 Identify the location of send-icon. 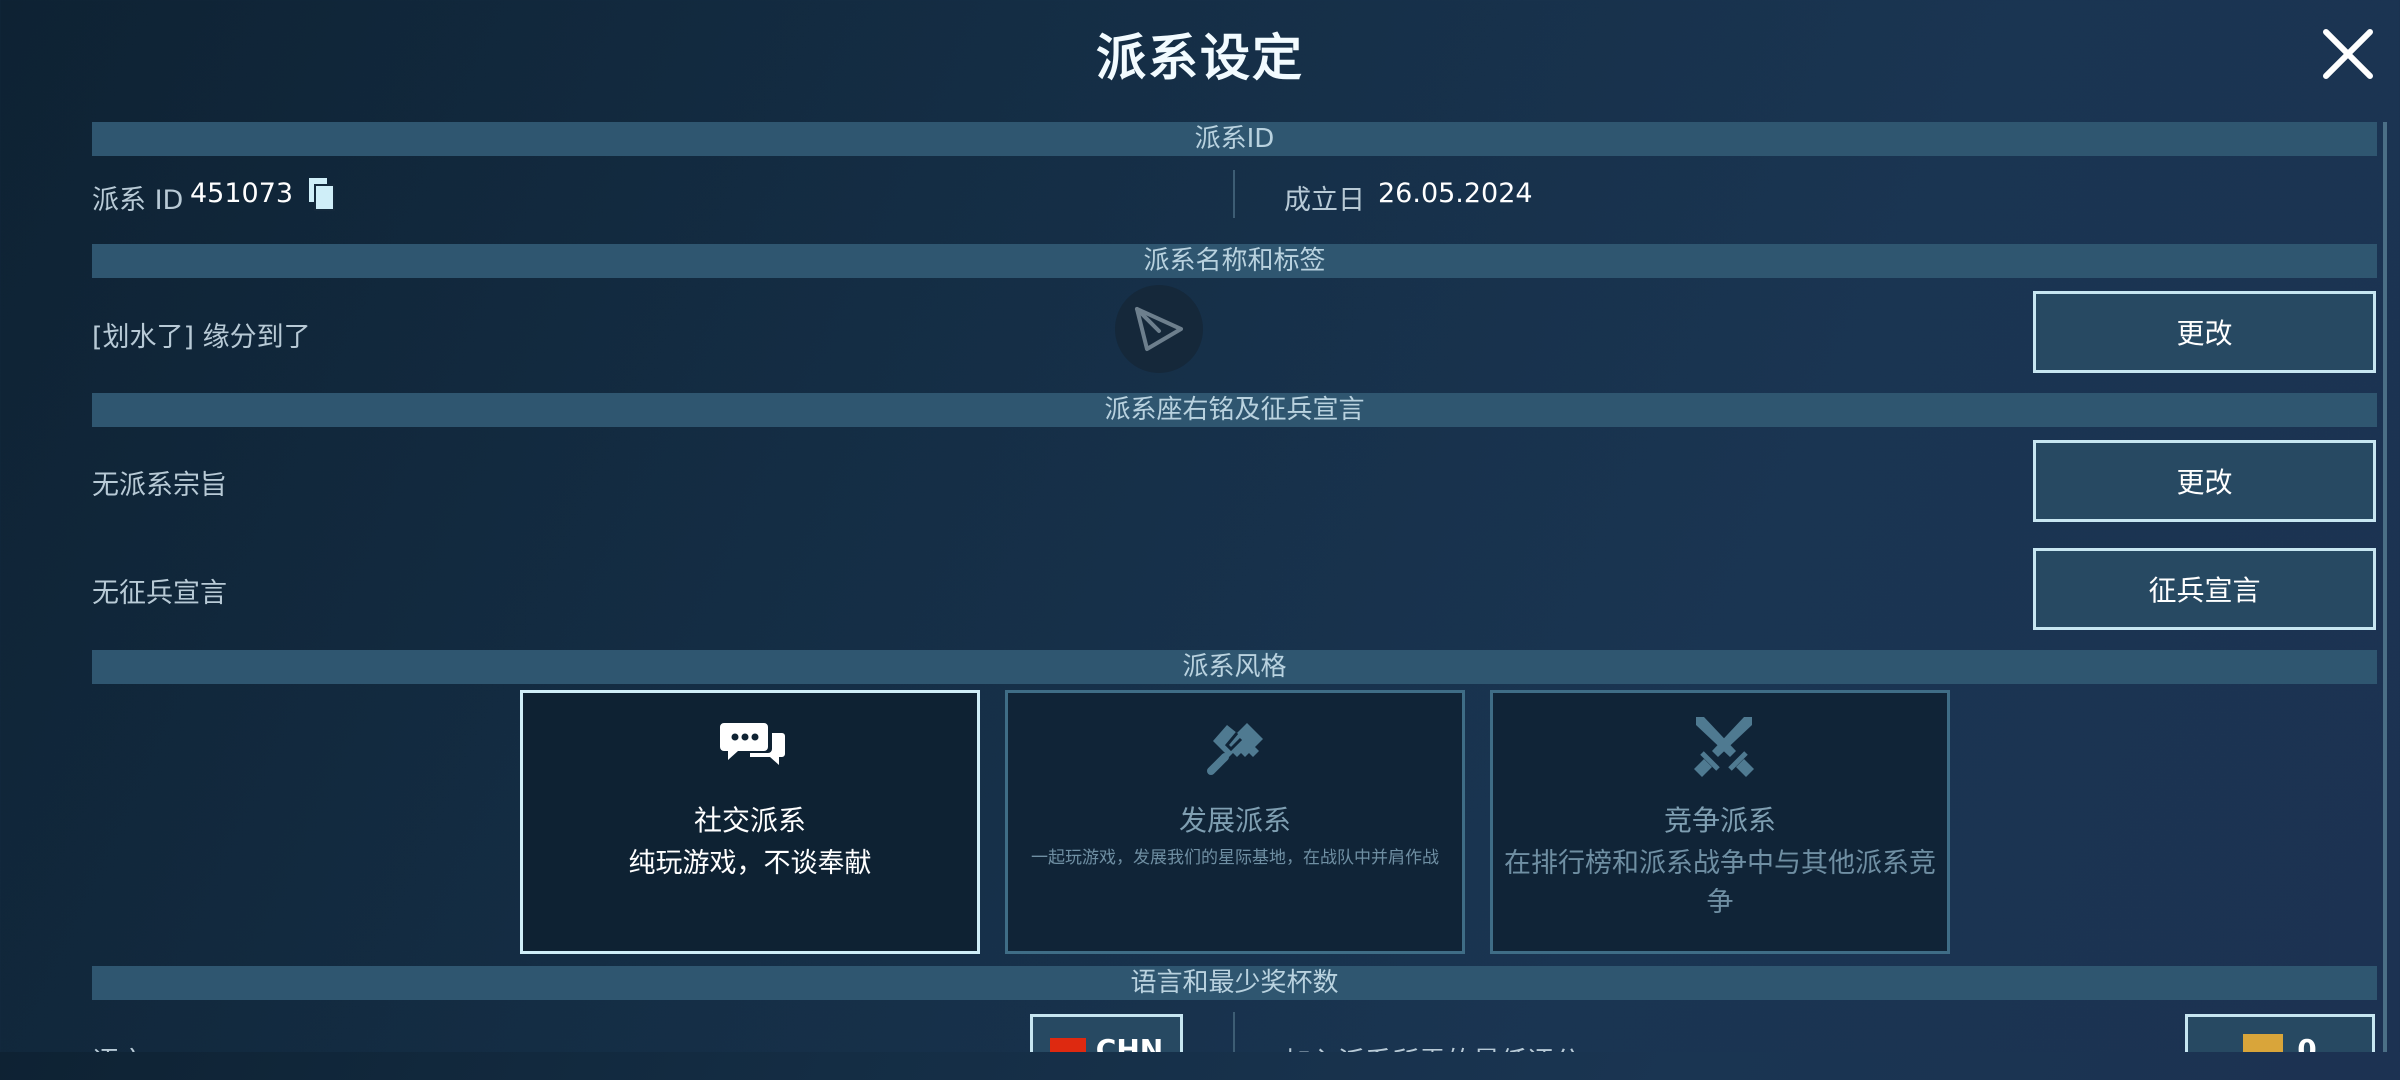
(1159, 329).